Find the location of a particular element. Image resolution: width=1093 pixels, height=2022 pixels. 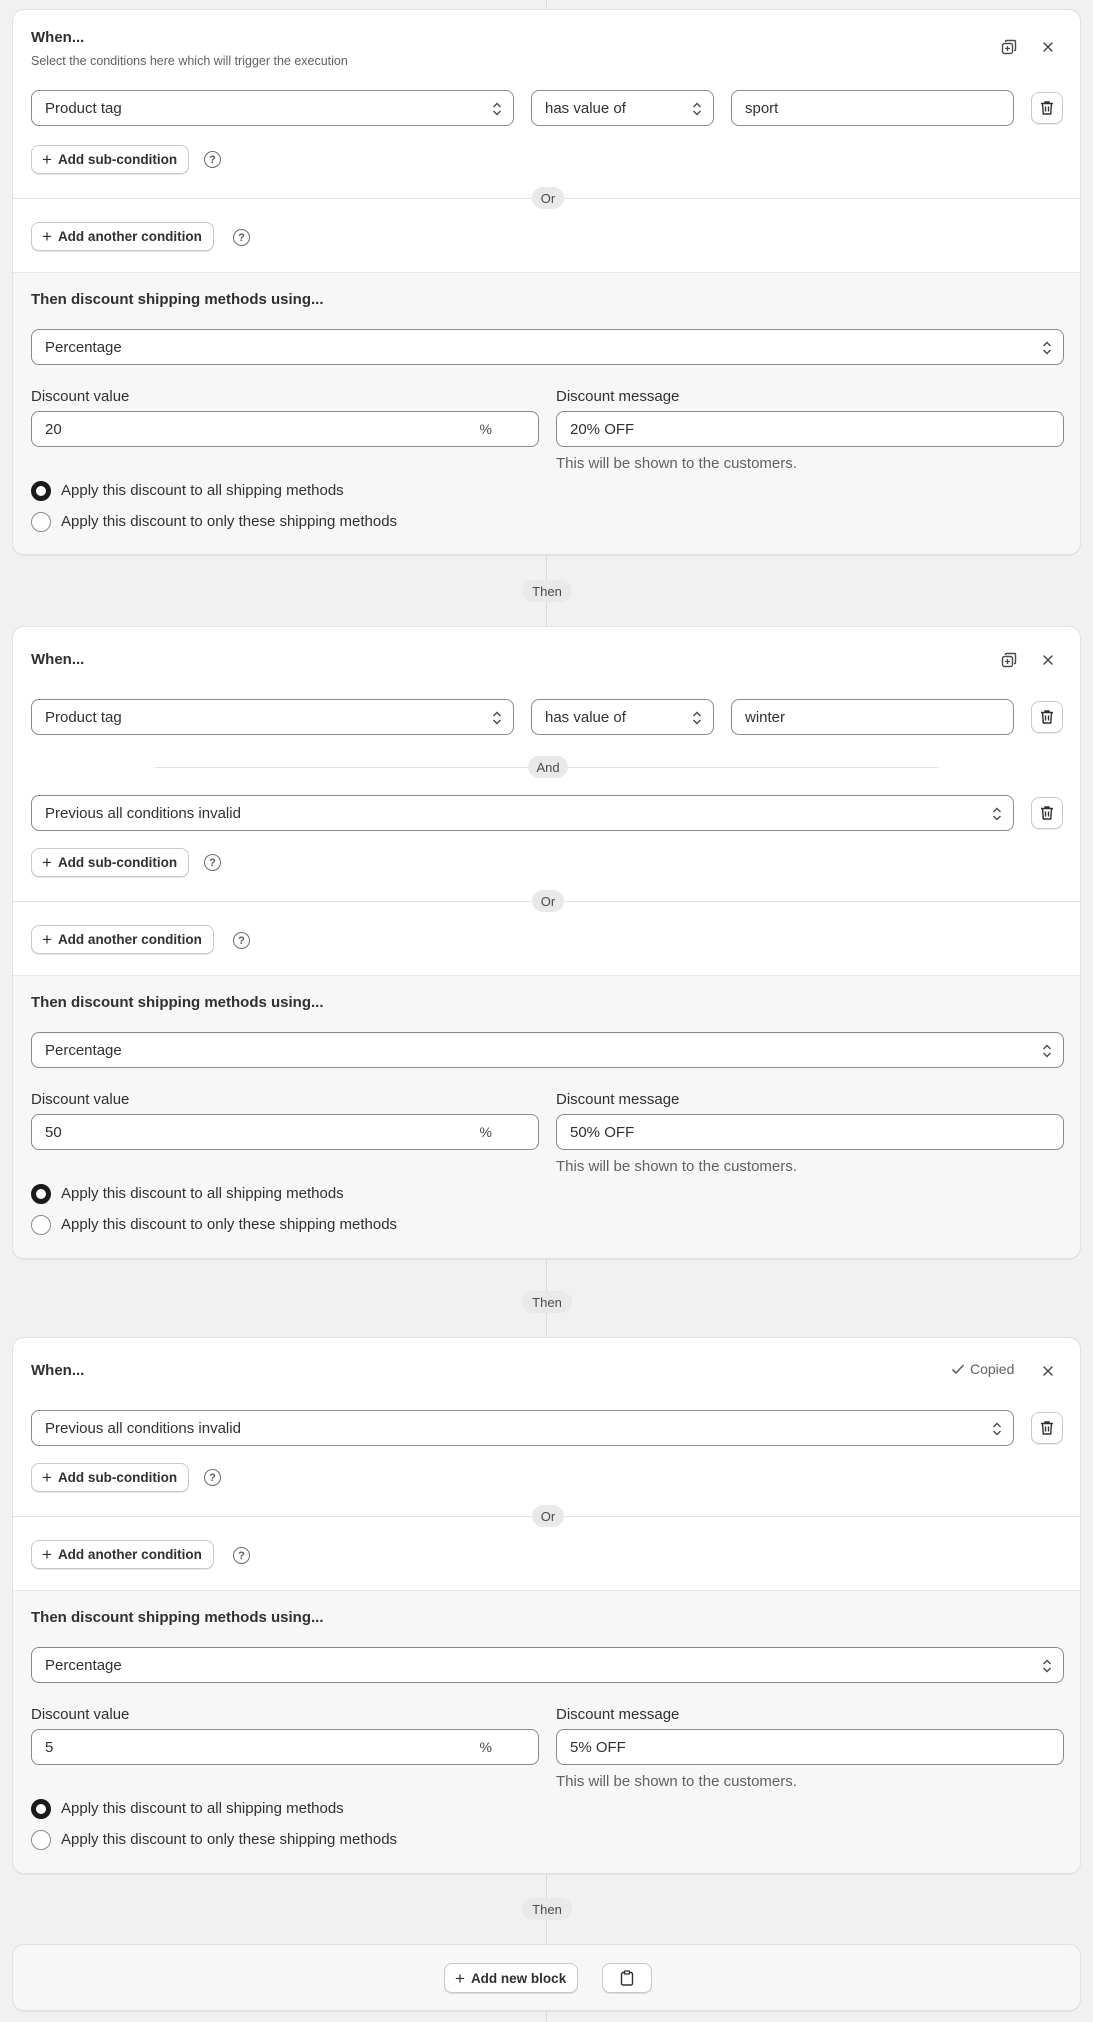

discount-value-text: 5 is located at coordinates (49, 1747).